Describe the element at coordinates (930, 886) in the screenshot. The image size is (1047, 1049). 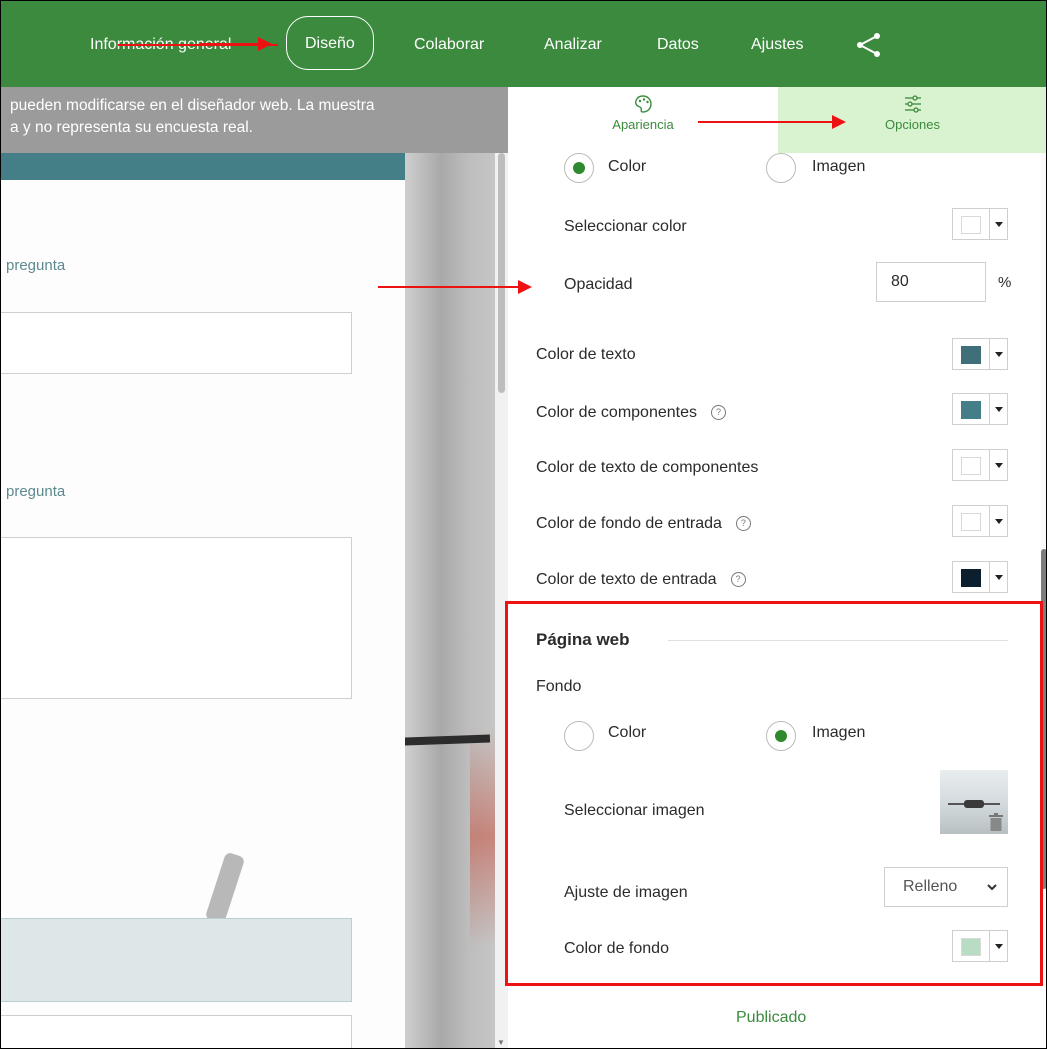
I see `image-fit-value: Relleno` at that location.